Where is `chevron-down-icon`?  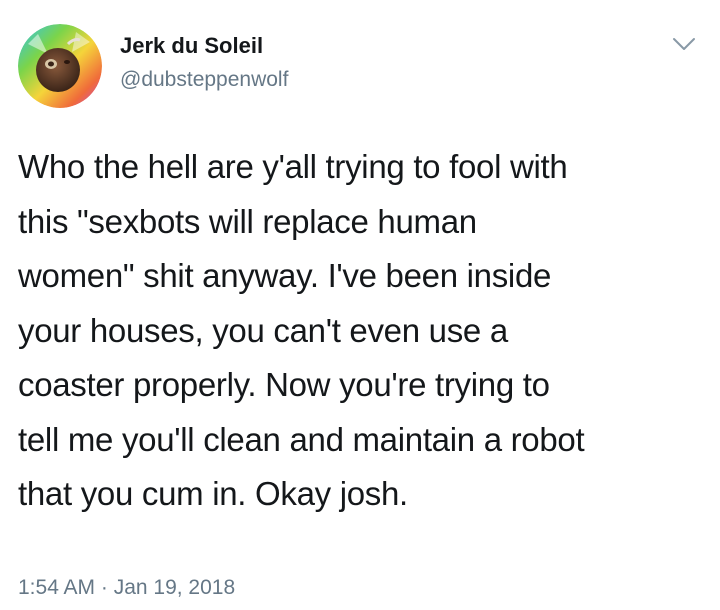
chevron-down-icon is located at coordinates (684, 44).